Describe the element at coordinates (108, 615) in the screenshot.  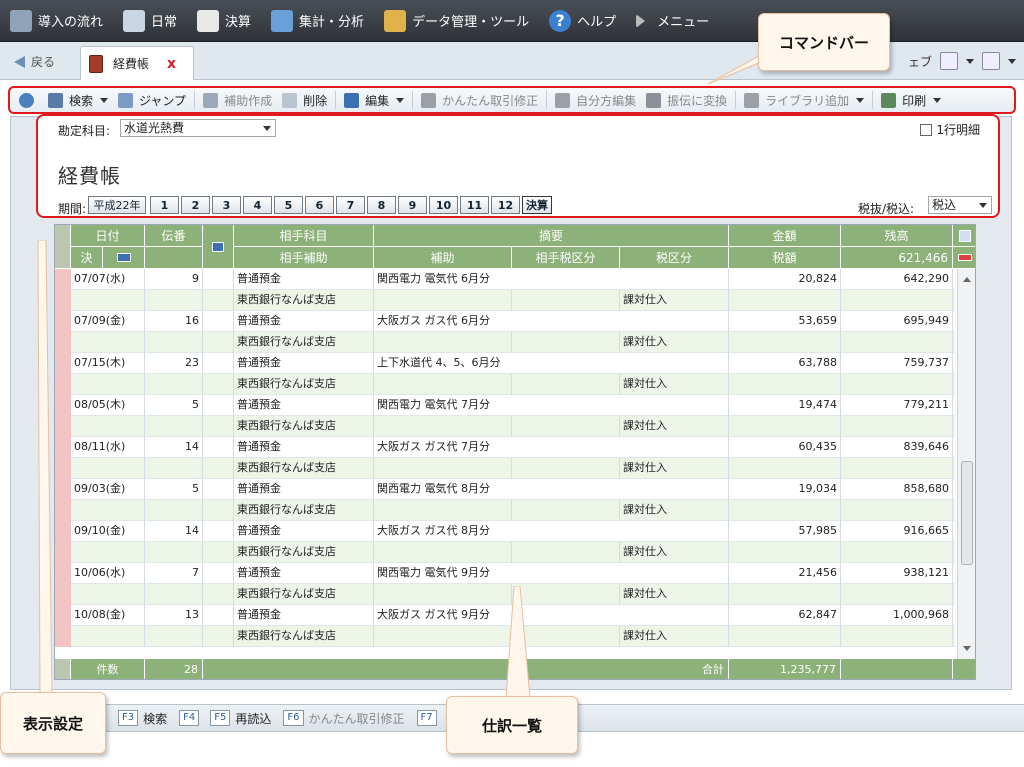
I see `cell-date: 10/08(金)` at that location.